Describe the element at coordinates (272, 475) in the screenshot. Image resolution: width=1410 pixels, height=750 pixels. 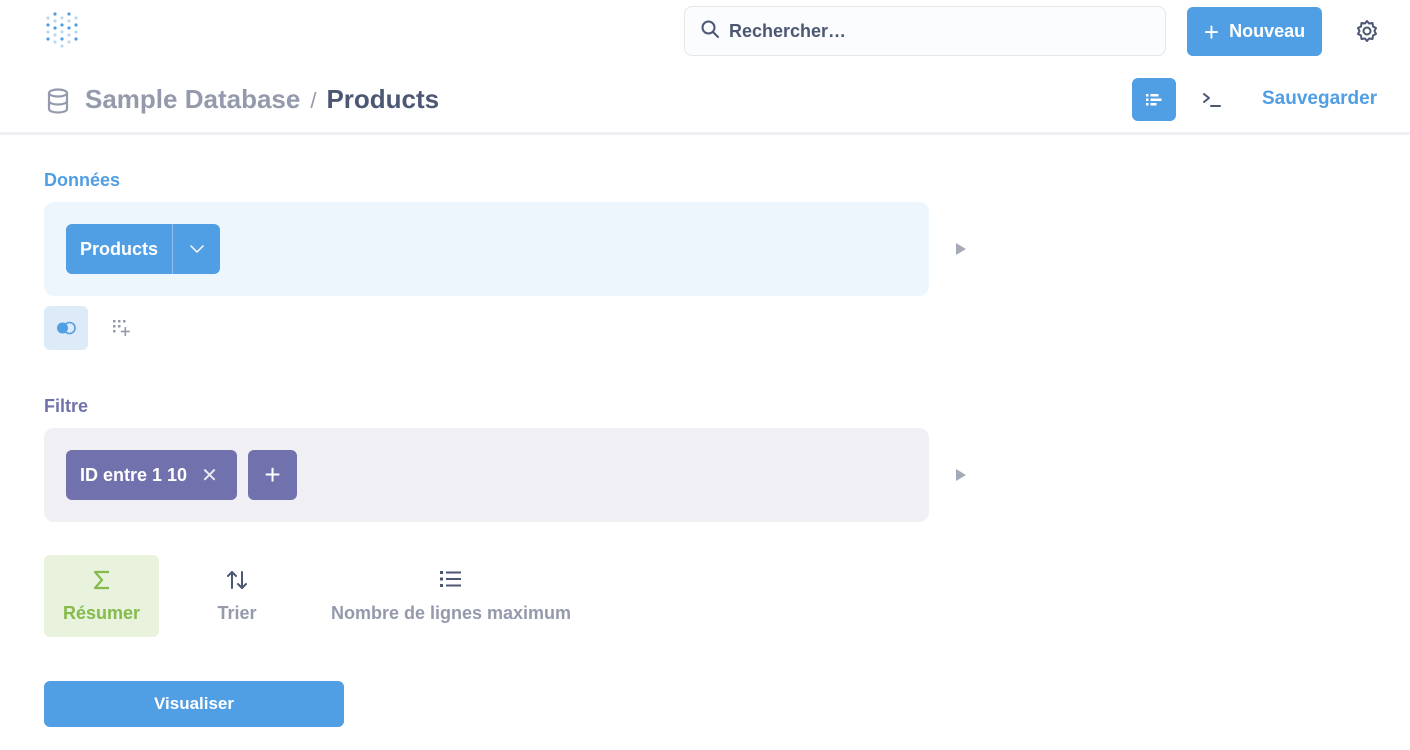
I see `add-filter-button: +` at that location.